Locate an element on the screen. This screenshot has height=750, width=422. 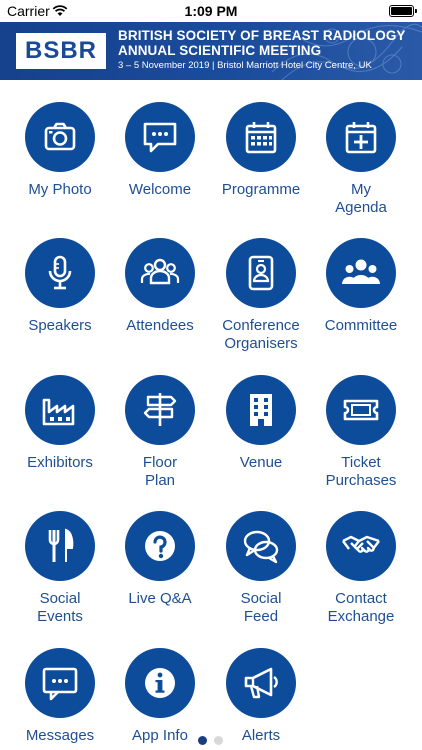
status-bar: Carrier 1:09 PM is located at coordinates (211, 11).